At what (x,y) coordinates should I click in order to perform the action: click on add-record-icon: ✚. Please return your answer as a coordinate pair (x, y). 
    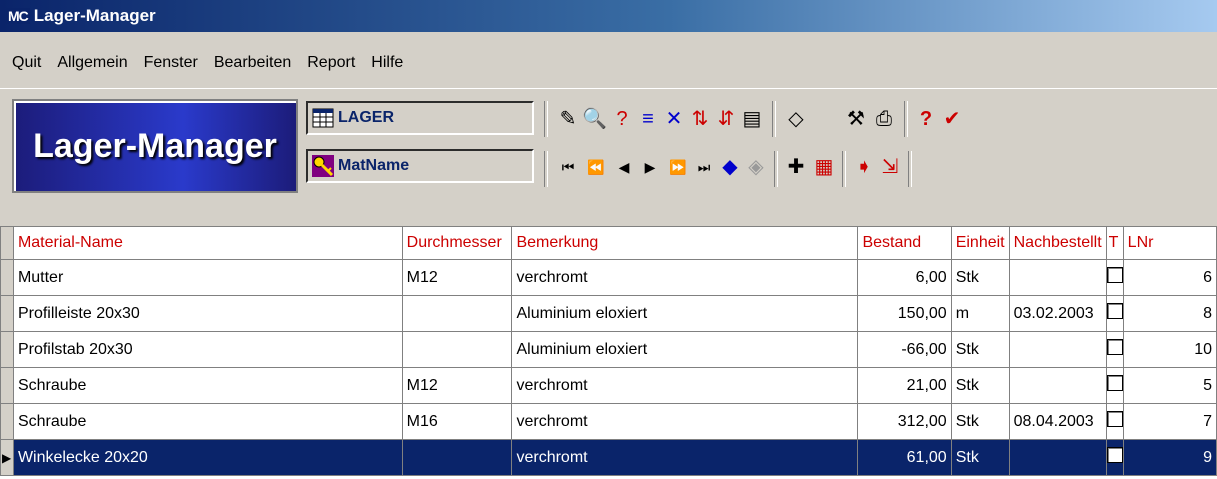
    Looking at the image, I should click on (796, 167).